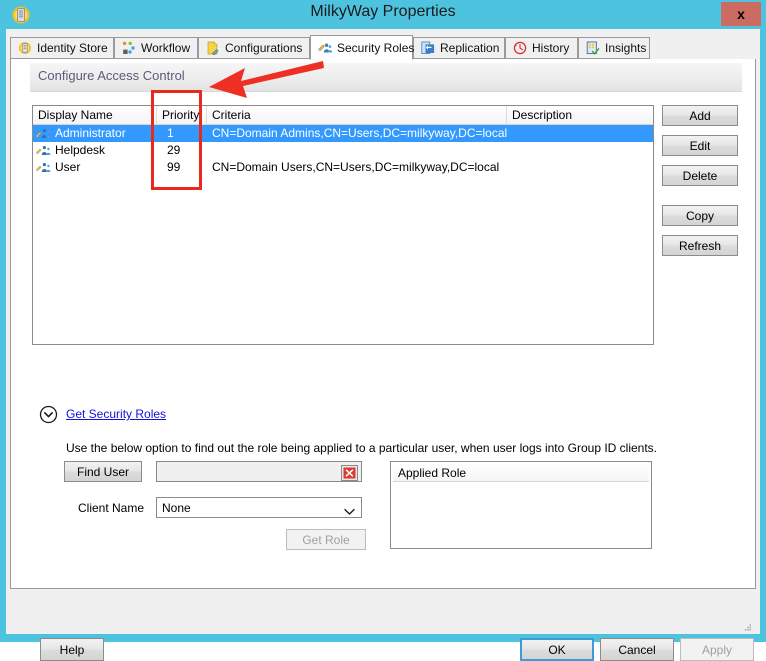 Image resolution: width=766 pixels, height=661 pixels. Describe the element at coordinates (521, 505) in the screenshot. I see `applied-role-listbox: Applied Role` at that location.